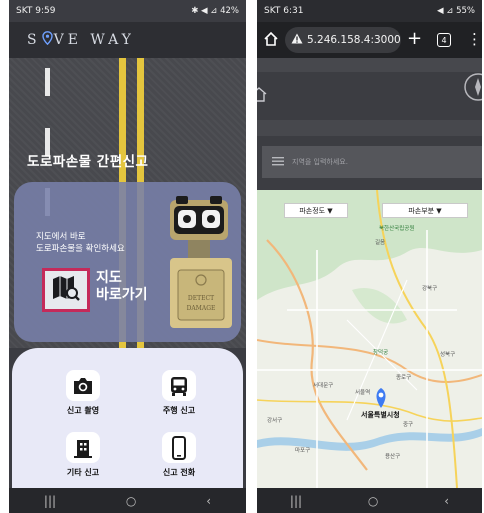 This screenshot has width=484, height=513. Describe the element at coordinates (94, 40) in the screenshot. I see `logo-text: VE WAY` at that location.